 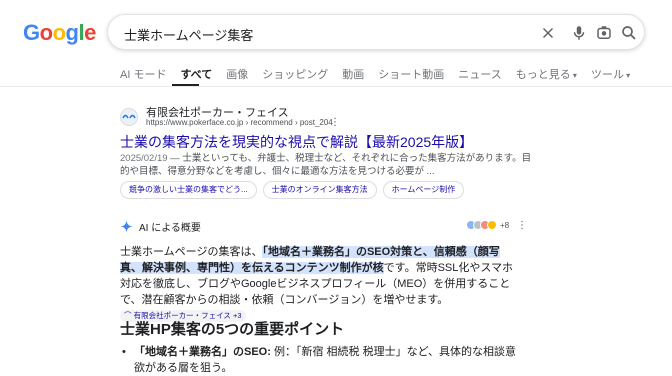 I want to click on sources-count: +8, so click(x=505, y=225).